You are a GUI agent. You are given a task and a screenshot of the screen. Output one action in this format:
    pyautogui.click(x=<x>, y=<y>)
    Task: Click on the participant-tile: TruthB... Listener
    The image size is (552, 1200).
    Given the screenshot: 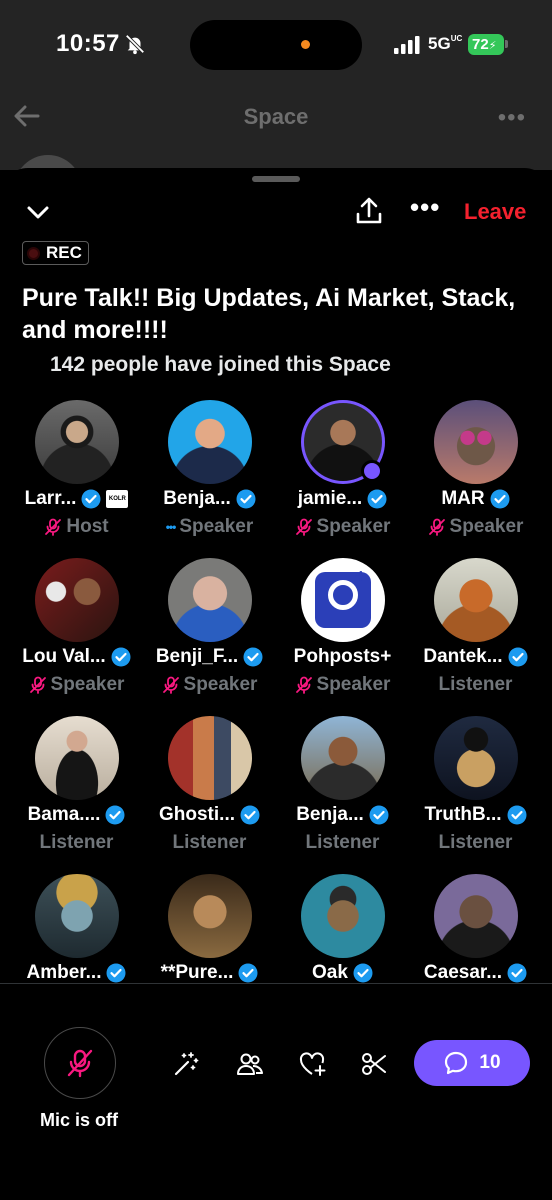 What is the action you would take?
    pyautogui.click(x=475, y=794)
    